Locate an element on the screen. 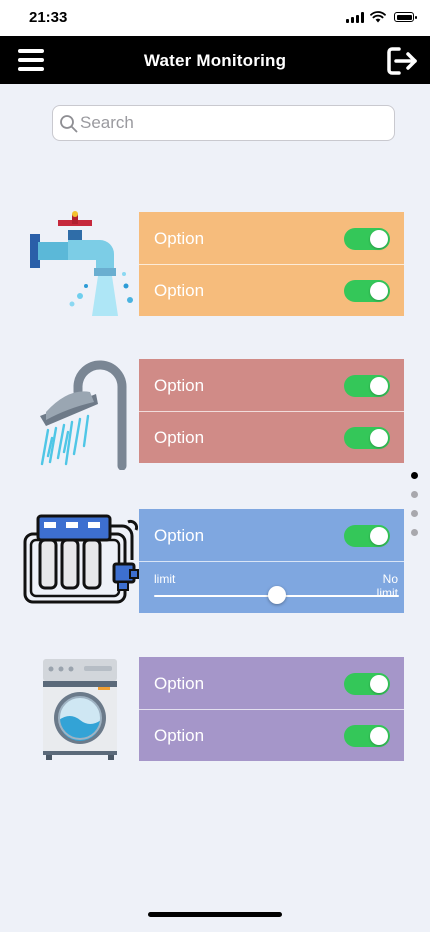 This screenshot has width=430, height=932. logout-button is located at coordinates (403, 61).